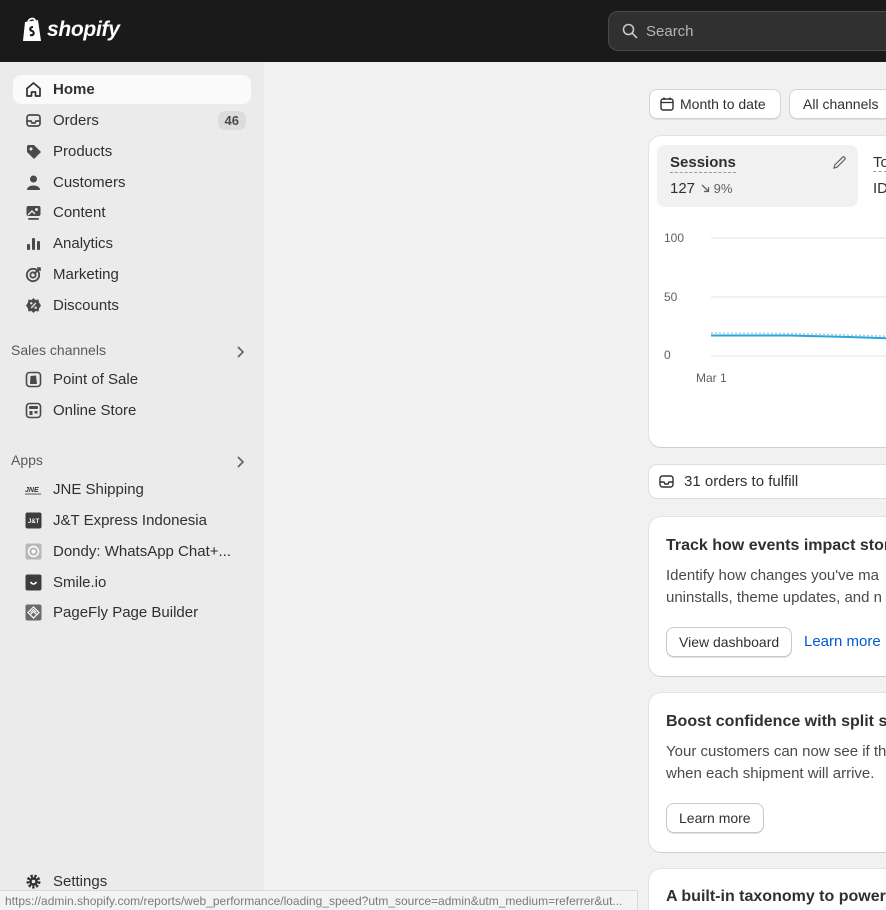  Describe the element at coordinates (231, 120) in the screenshot. I see `orders-count-badge: 46` at that location.